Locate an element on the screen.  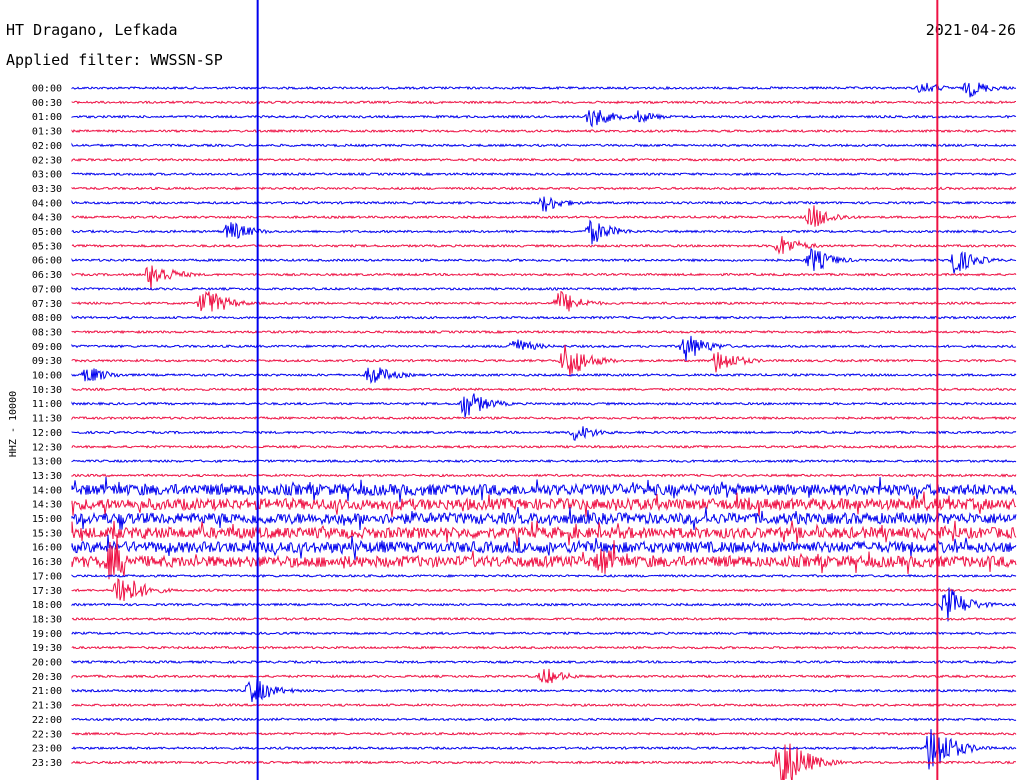
time-label: 05:00 is located at coordinates (47, 232).